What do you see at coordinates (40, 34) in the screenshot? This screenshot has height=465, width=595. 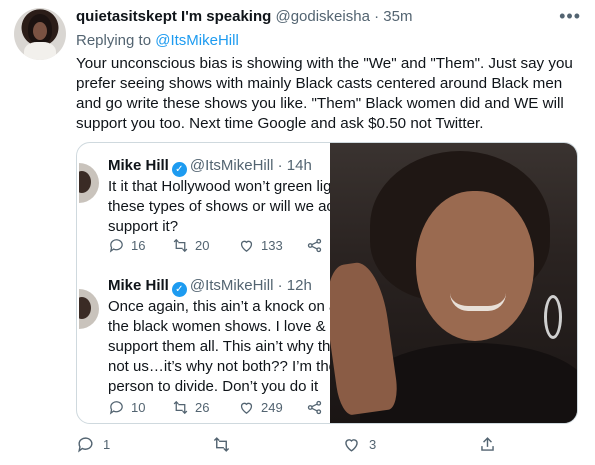 I see `author-avatar` at bounding box center [40, 34].